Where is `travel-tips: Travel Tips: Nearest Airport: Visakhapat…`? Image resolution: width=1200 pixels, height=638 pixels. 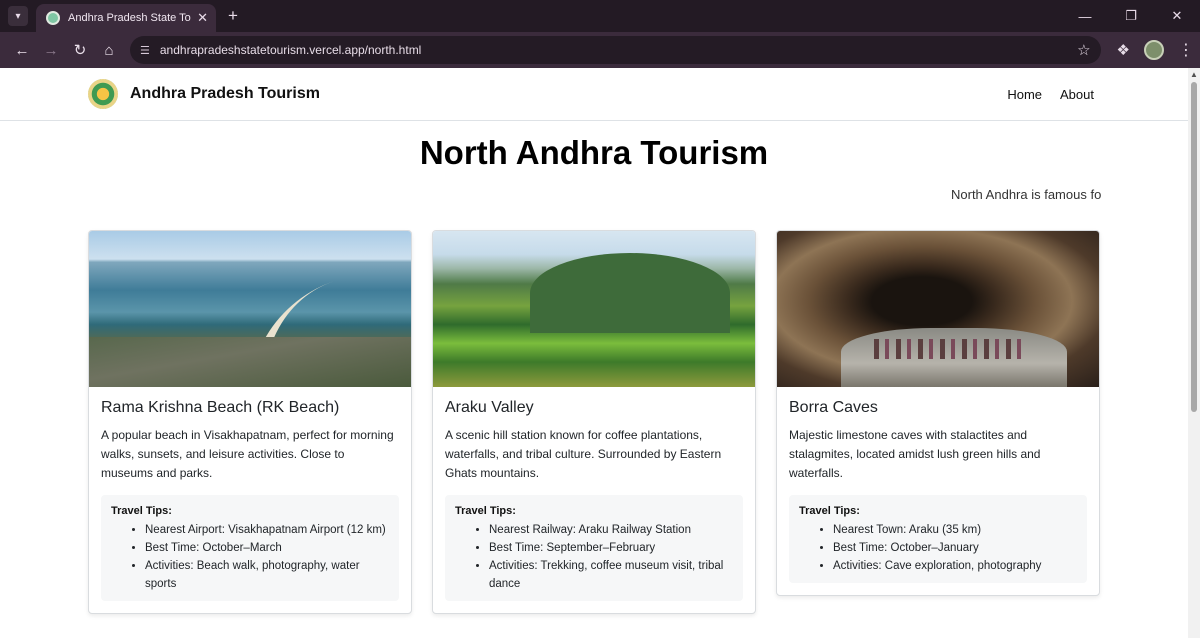
travel-tips: Travel Tips: Nearest Airport: Visakhapat… is located at coordinates (250, 548).